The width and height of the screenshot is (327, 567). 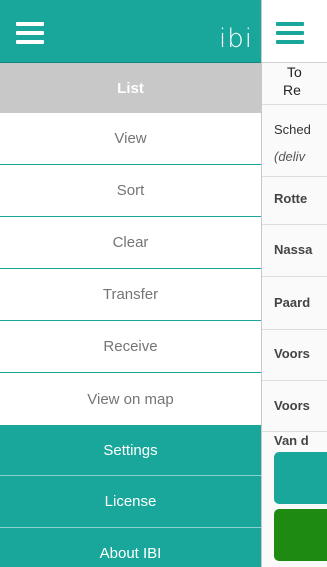 What do you see at coordinates (291, 440) in the screenshot?
I see `address-row: Van d` at bounding box center [291, 440].